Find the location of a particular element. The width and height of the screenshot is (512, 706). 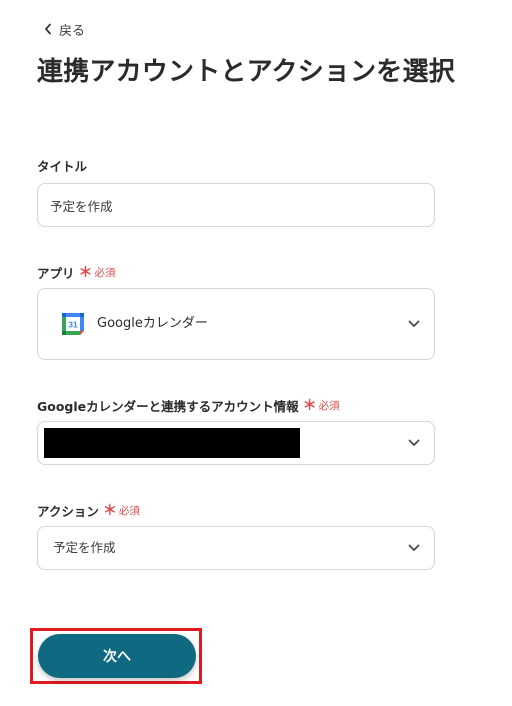

back-link: 戻る is located at coordinates (64, 29).